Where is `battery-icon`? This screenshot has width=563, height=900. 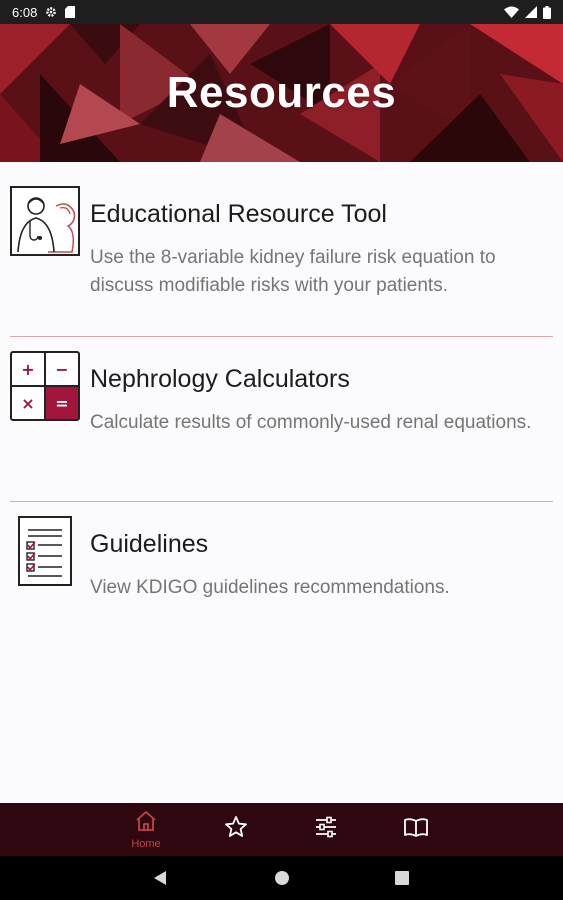 battery-icon is located at coordinates (547, 12).